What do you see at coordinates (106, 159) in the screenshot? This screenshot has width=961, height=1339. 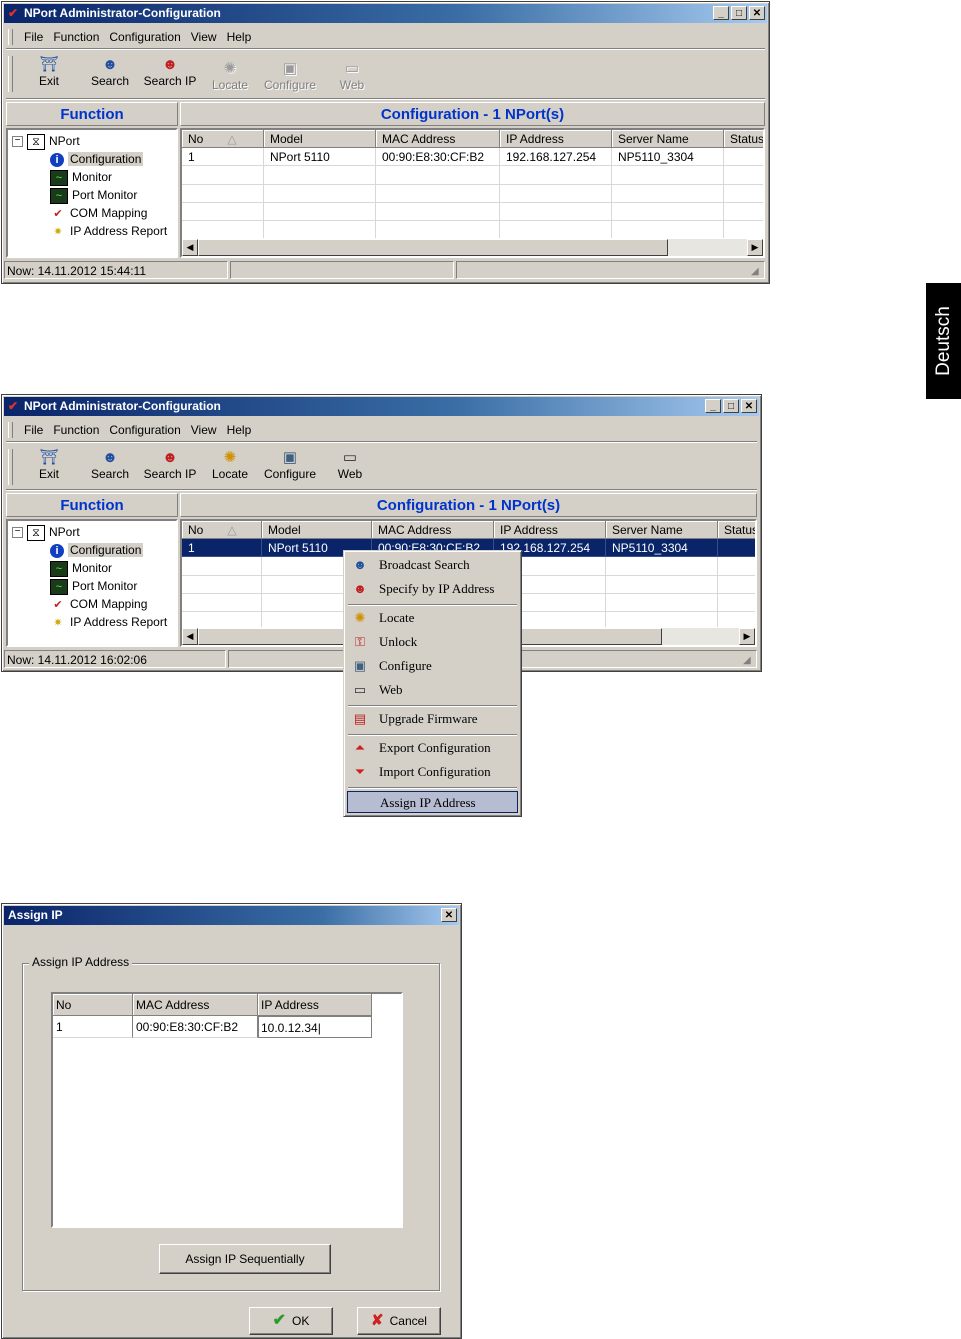 I see `tree-item-label: Configuration` at bounding box center [106, 159].